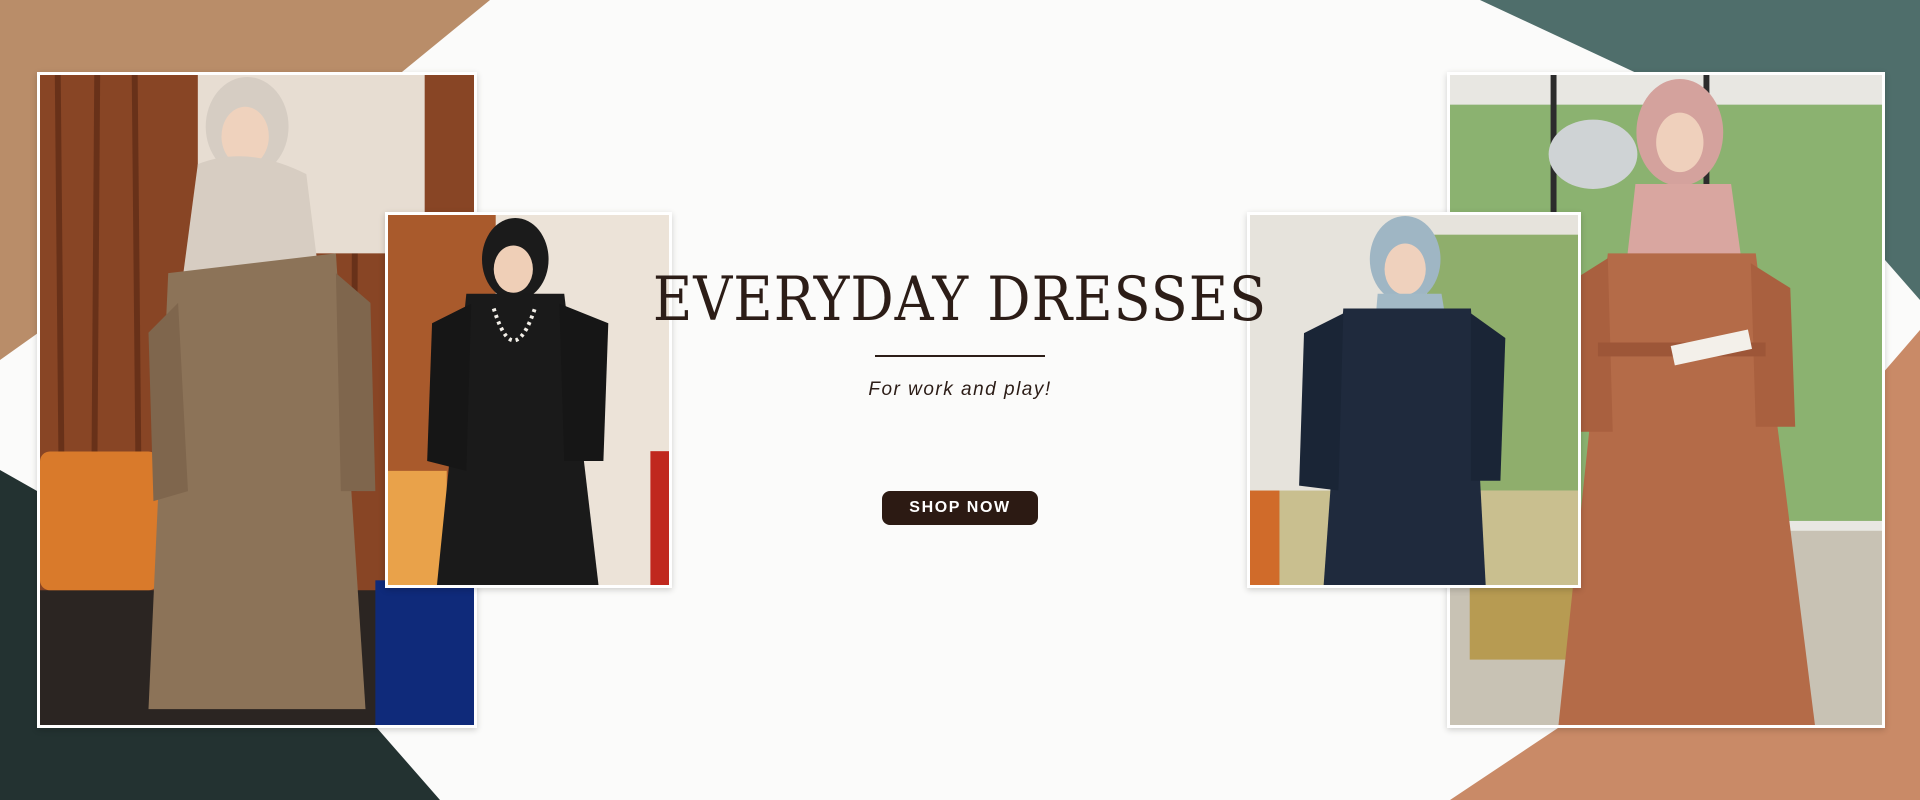 The height and width of the screenshot is (800, 1920). I want to click on headline: EVERYDAY DRESSES, so click(960, 299).